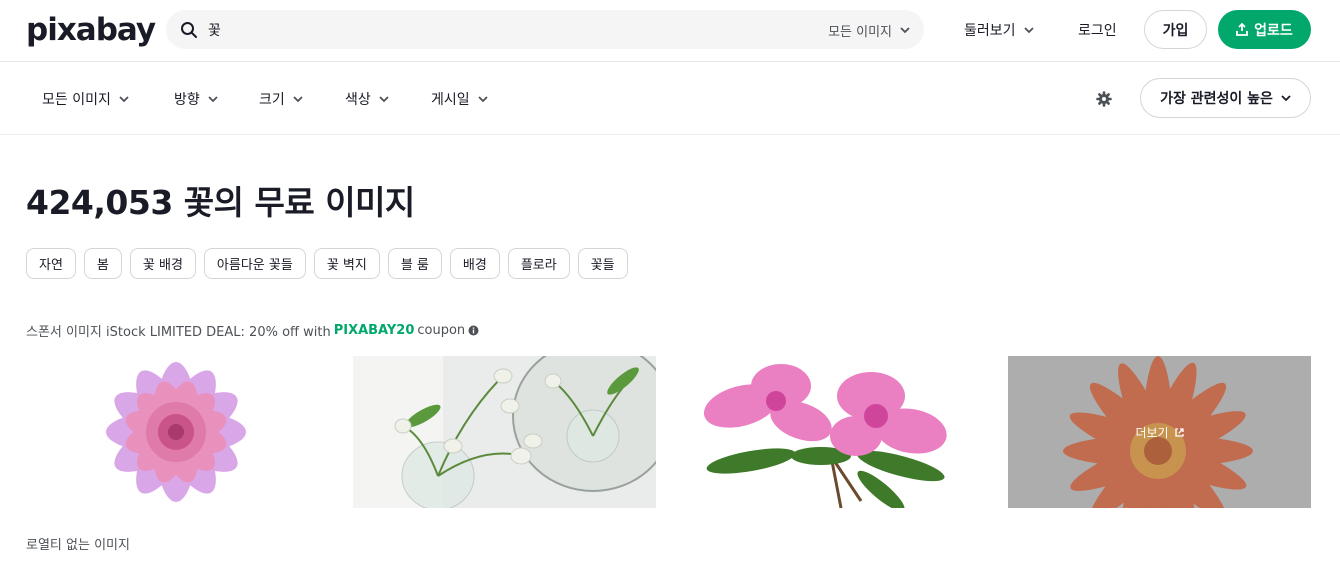 This screenshot has height=572, width=1340. Describe the element at coordinates (488, 30) in the screenshot. I see `search-input` at that location.